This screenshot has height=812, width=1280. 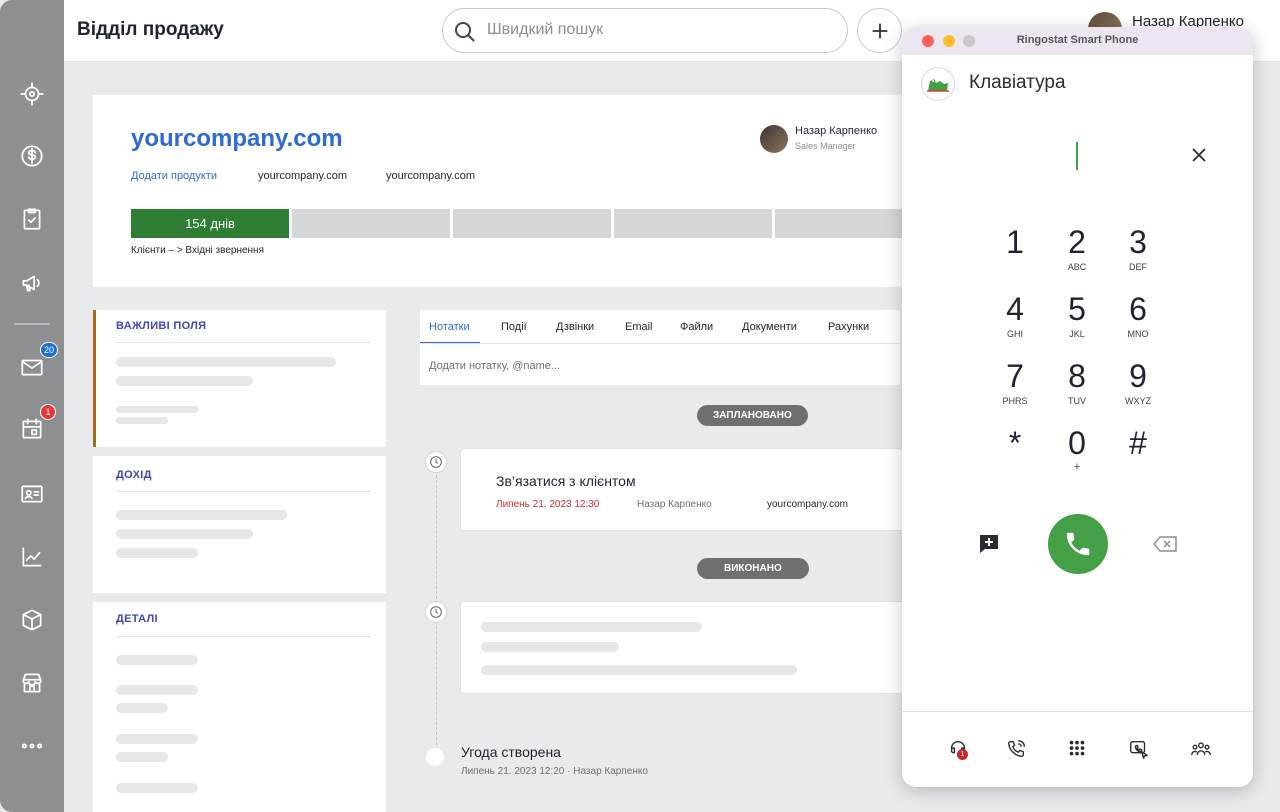 I want to click on key-letters: PHRS, so click(x=1015, y=401).